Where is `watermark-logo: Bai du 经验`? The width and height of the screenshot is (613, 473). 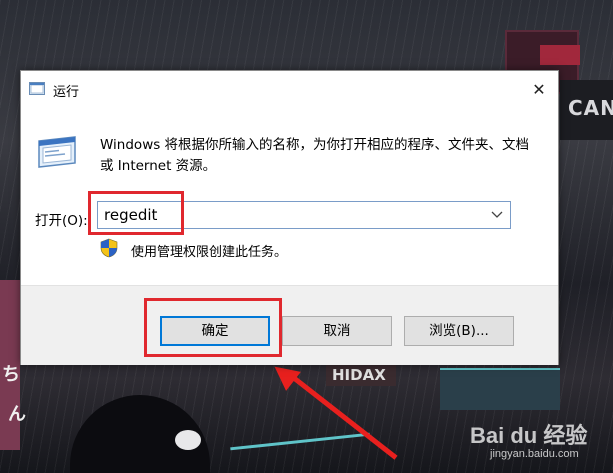
watermark-logo: Bai du 经验 is located at coordinates (529, 435).